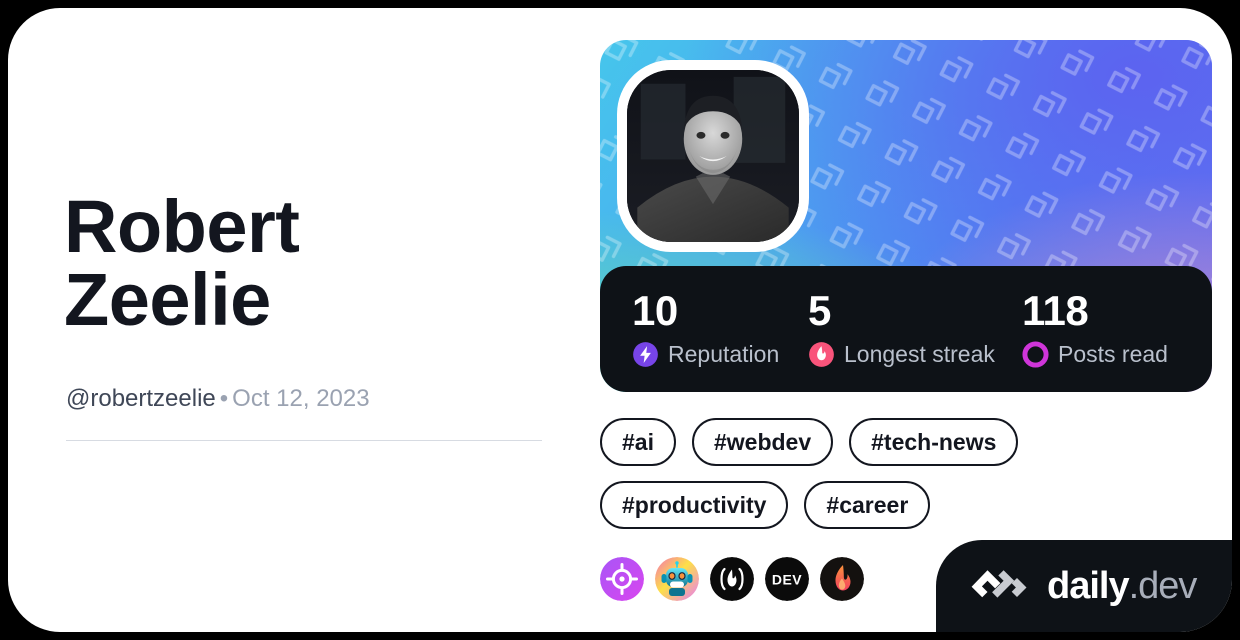 The width and height of the screenshot is (1240, 640). Describe the element at coordinates (821, 354) in the screenshot. I see `streak-flame-icon` at that location.